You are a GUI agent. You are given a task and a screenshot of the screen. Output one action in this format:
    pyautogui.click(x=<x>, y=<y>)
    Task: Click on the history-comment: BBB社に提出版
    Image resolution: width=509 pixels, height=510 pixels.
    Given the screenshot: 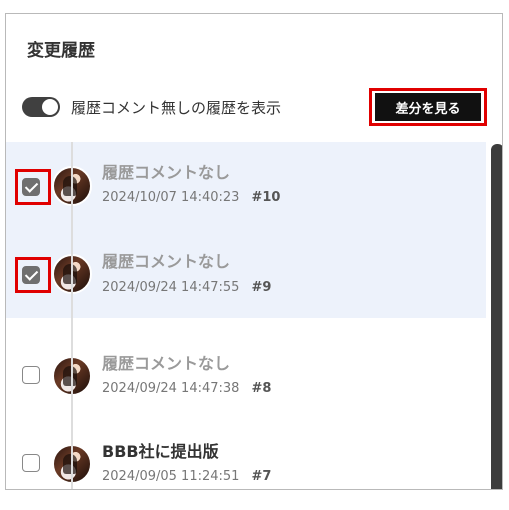 What is the action you would take?
    pyautogui.click(x=160, y=451)
    